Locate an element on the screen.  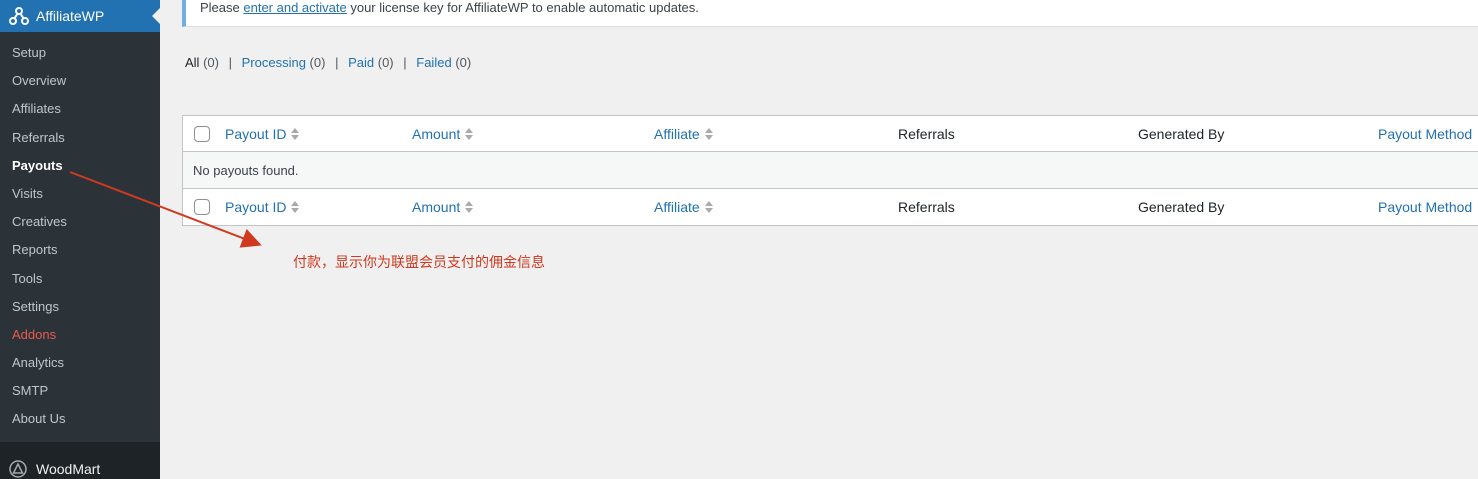
filter-failed: Failed is located at coordinates (433, 62).